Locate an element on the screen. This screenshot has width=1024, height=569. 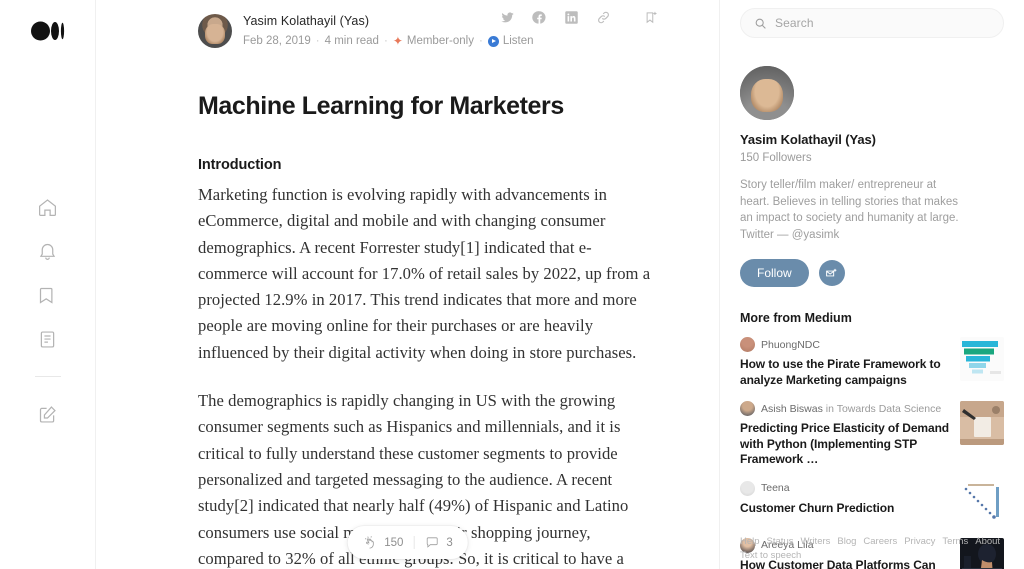
rail-icon-group is located at coordinates (47, 310).